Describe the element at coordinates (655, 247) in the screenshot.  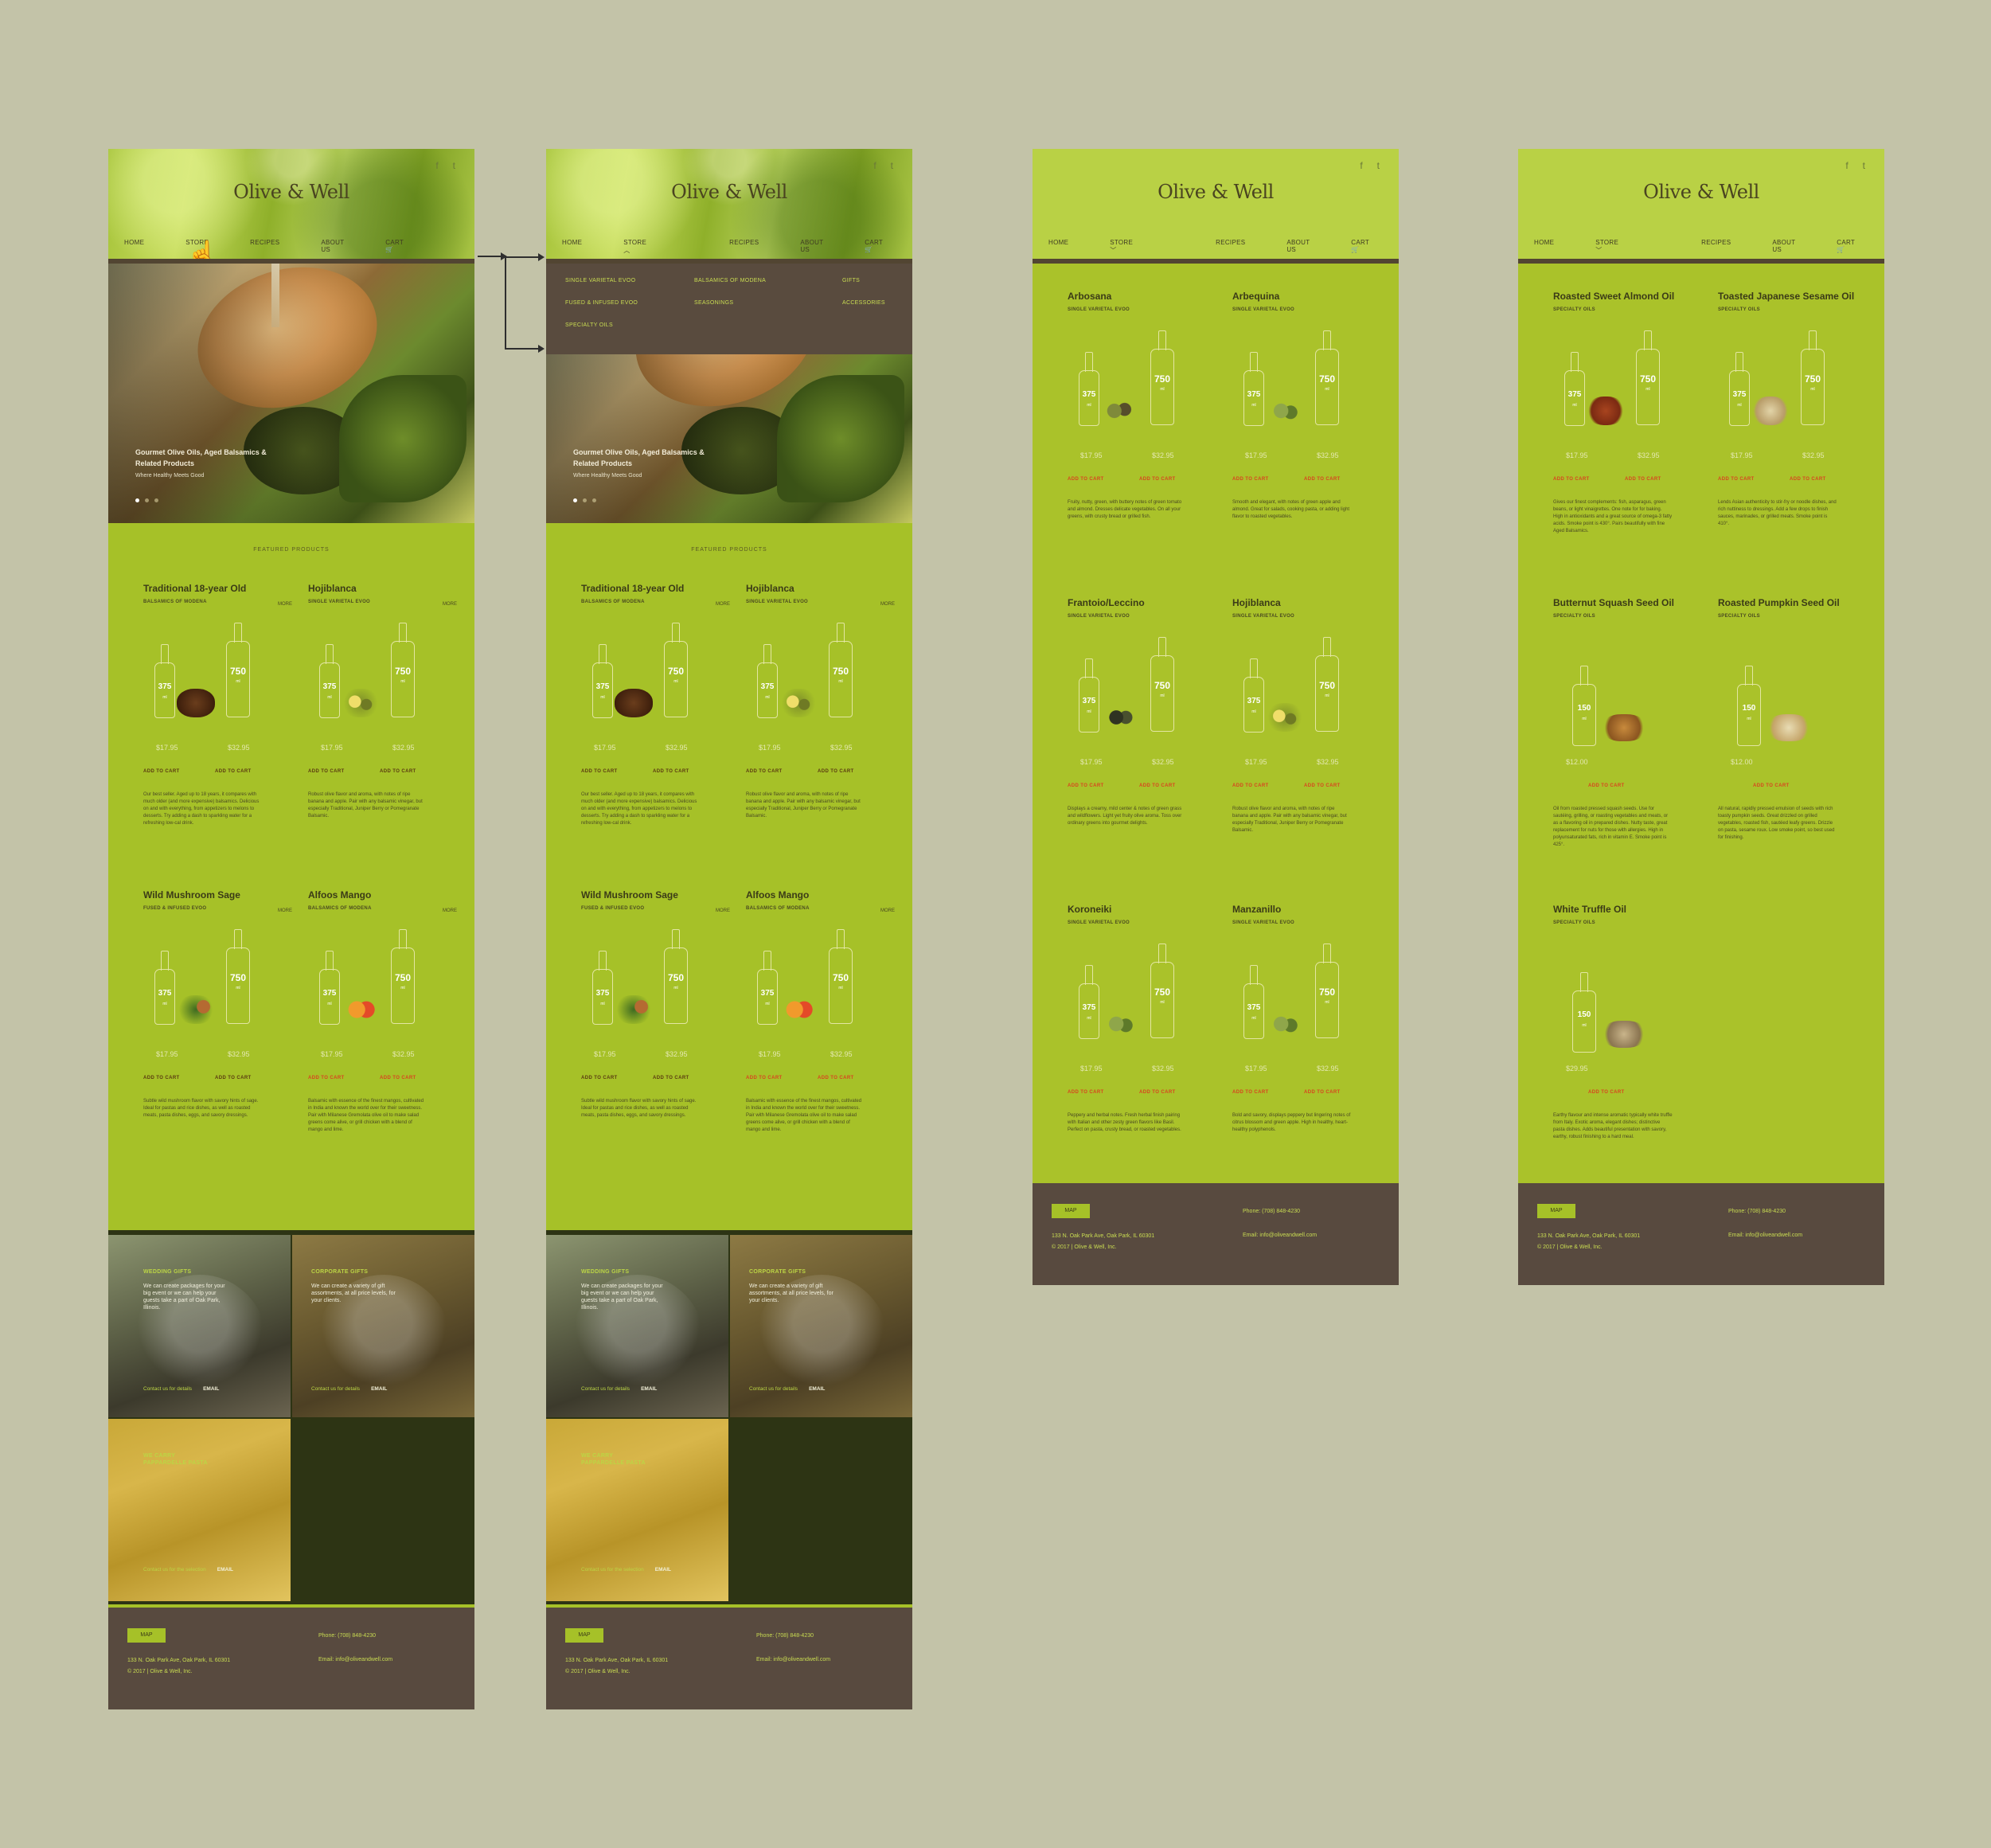
I see `nav-store: STORE ︿` at that location.